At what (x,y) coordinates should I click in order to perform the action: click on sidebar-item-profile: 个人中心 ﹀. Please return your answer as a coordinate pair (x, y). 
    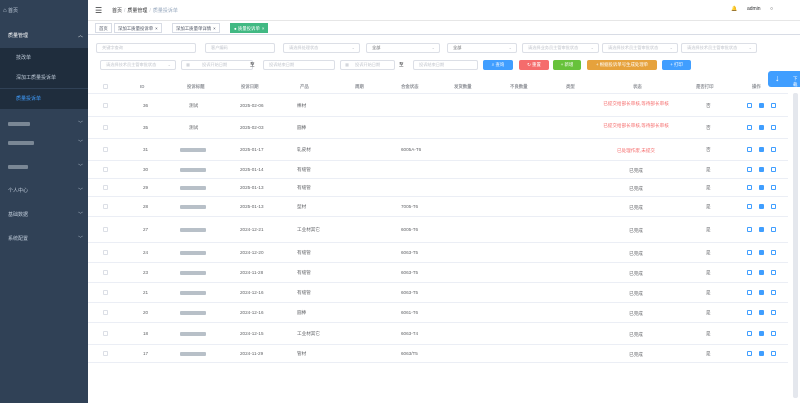
    Looking at the image, I should click on (44, 191).